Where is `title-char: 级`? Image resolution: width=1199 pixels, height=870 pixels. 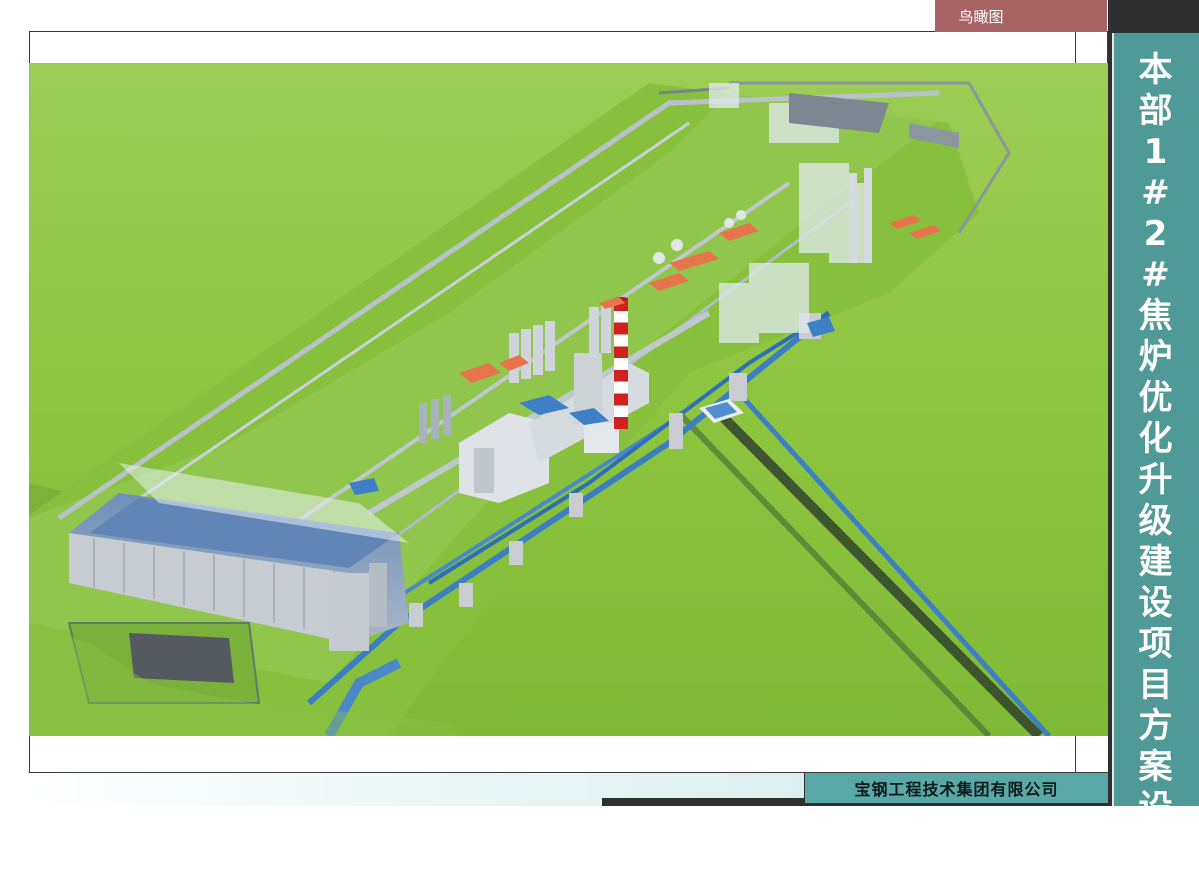
title-char: 级 is located at coordinates (1155, 521).